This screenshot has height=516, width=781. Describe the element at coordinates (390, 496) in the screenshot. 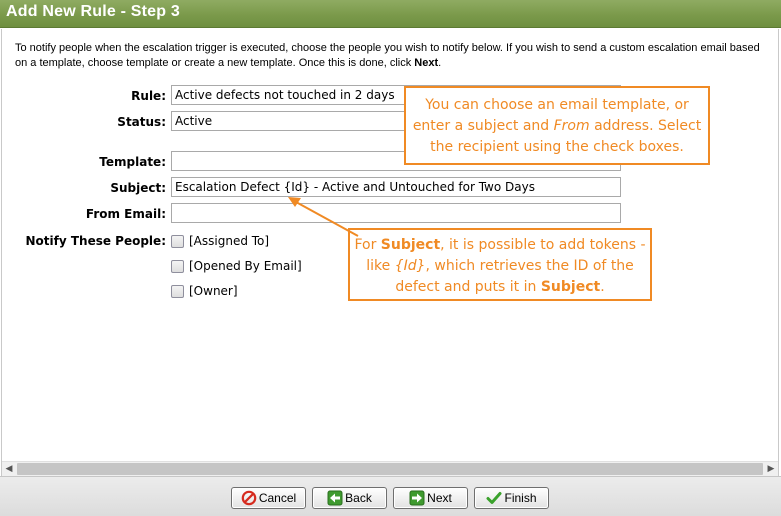

I see `dialog-footer: Cancel Back Next Finish` at that location.